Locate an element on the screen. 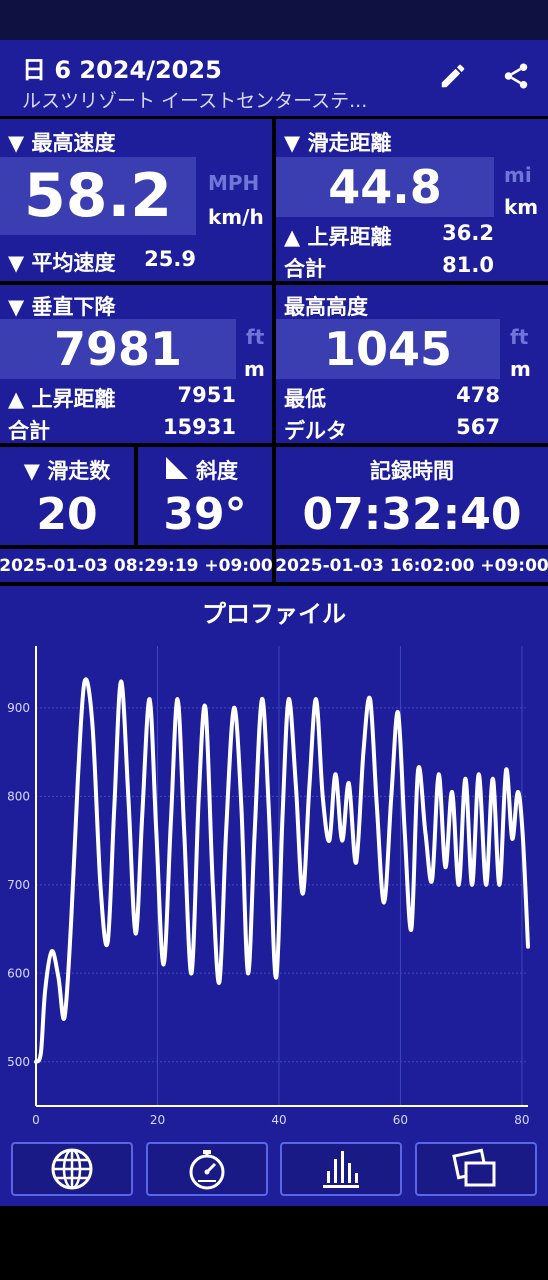  ascent-distance-label: ▲ 上昇距離 is located at coordinates (338, 237).